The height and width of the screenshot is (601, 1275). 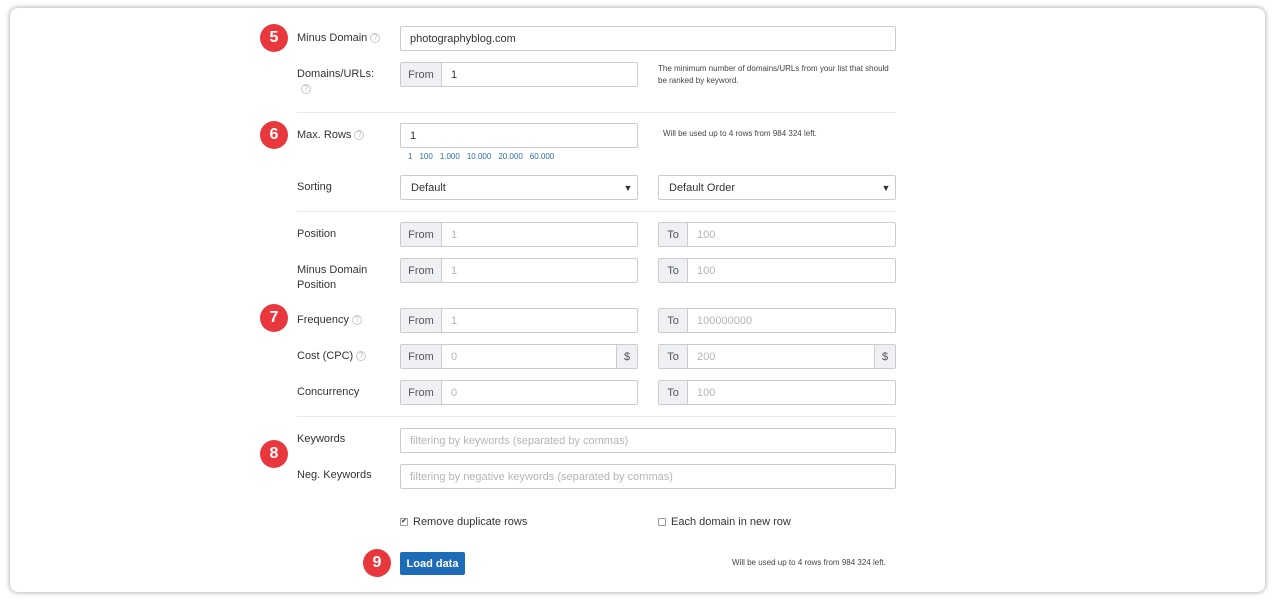 I want to click on sorting-order-value: Default Order, so click(x=702, y=187).